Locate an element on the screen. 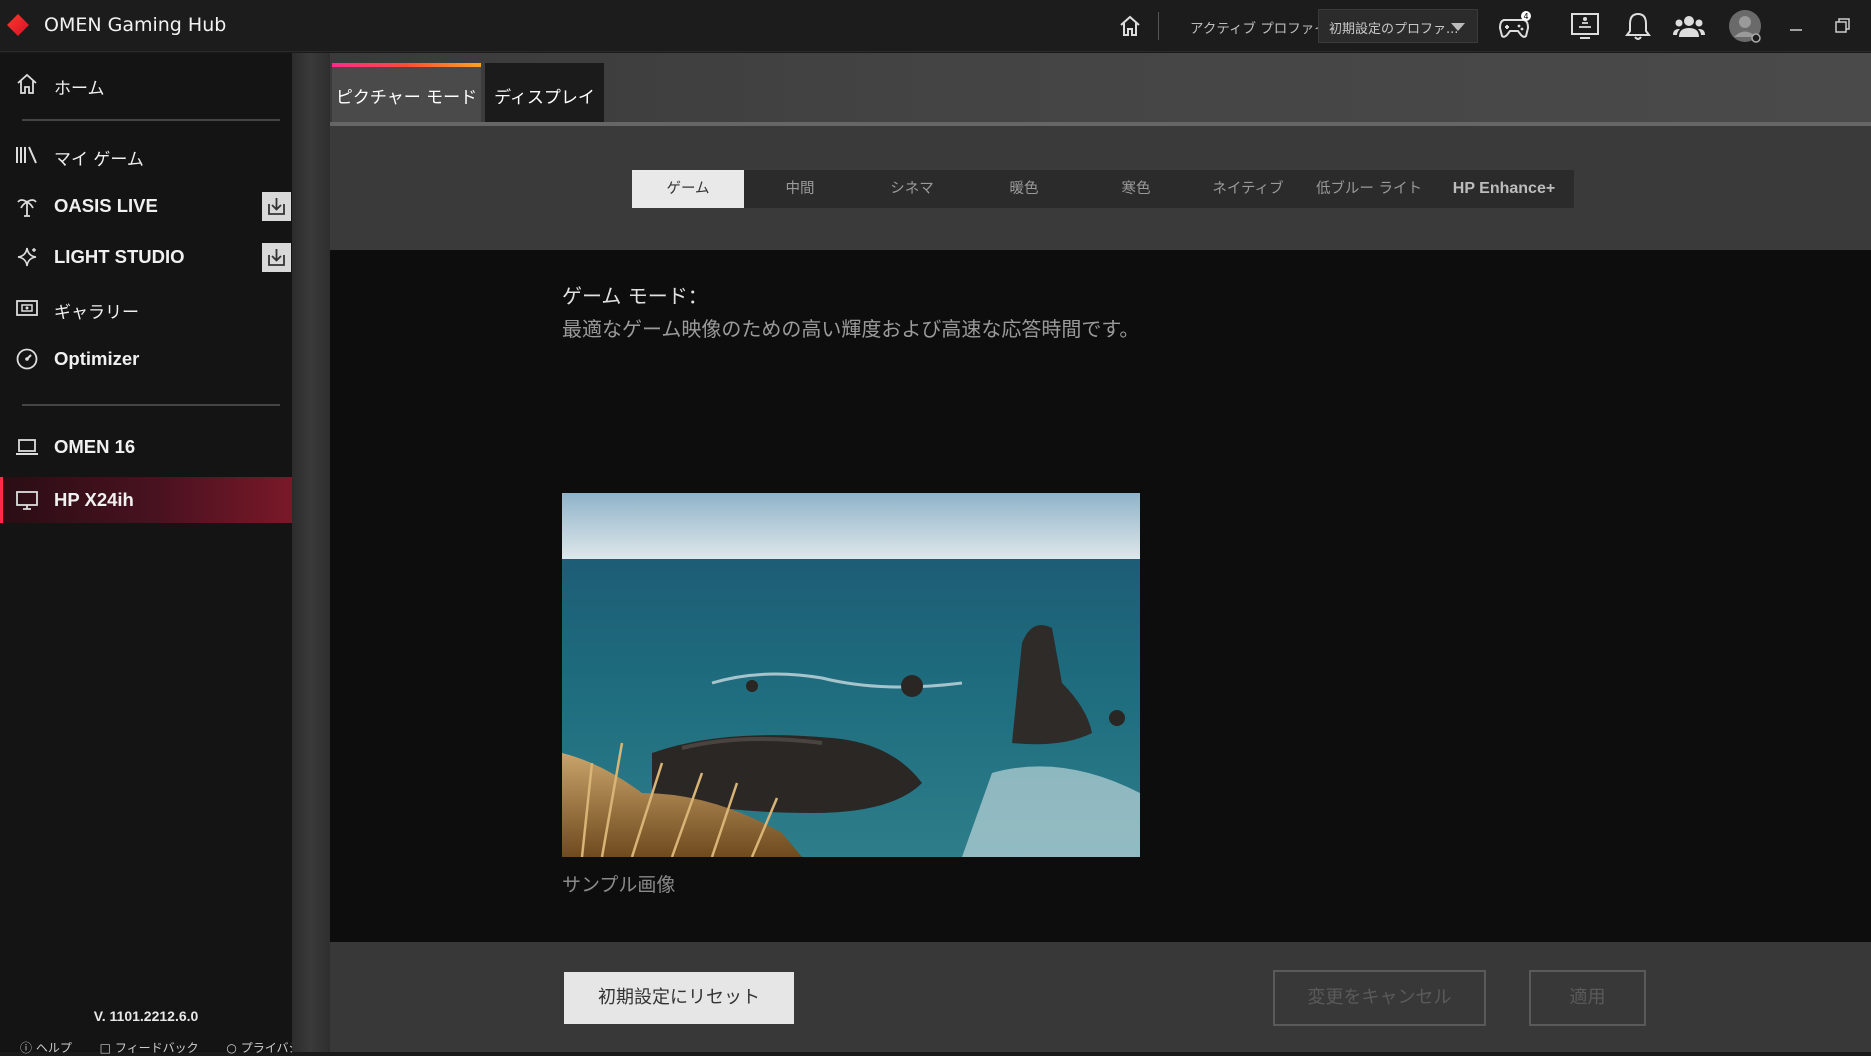 This screenshot has width=1871, height=1056. footer-links: ⓘ ヘルプ □ フィードバック ○ プライバシー is located at coordinates (178, 1047).